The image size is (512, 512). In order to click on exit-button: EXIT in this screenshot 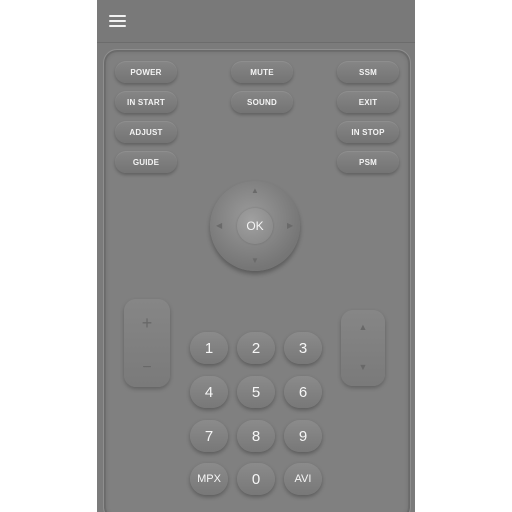, I will do `click(368, 102)`.